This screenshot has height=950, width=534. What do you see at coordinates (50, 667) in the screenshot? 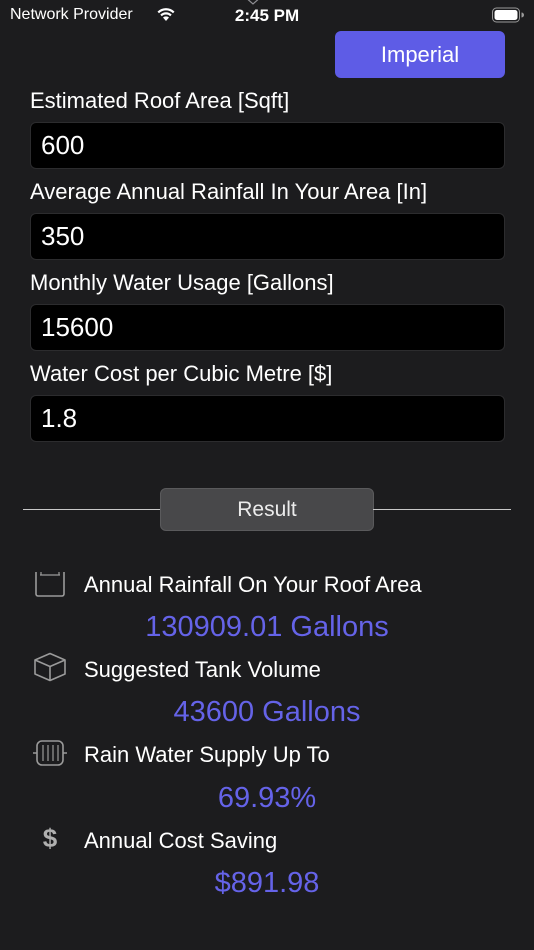
I see `cube-icon` at bounding box center [50, 667].